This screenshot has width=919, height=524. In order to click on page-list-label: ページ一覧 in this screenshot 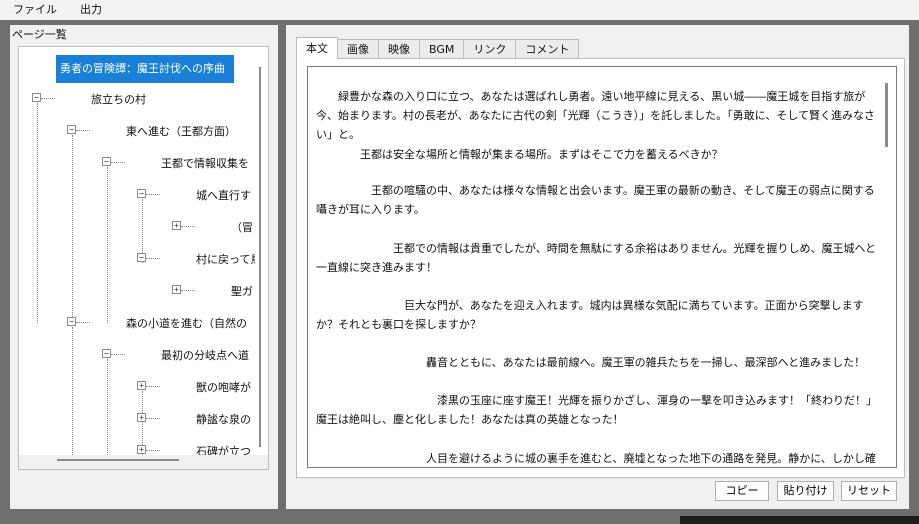, I will do `click(39, 34)`.